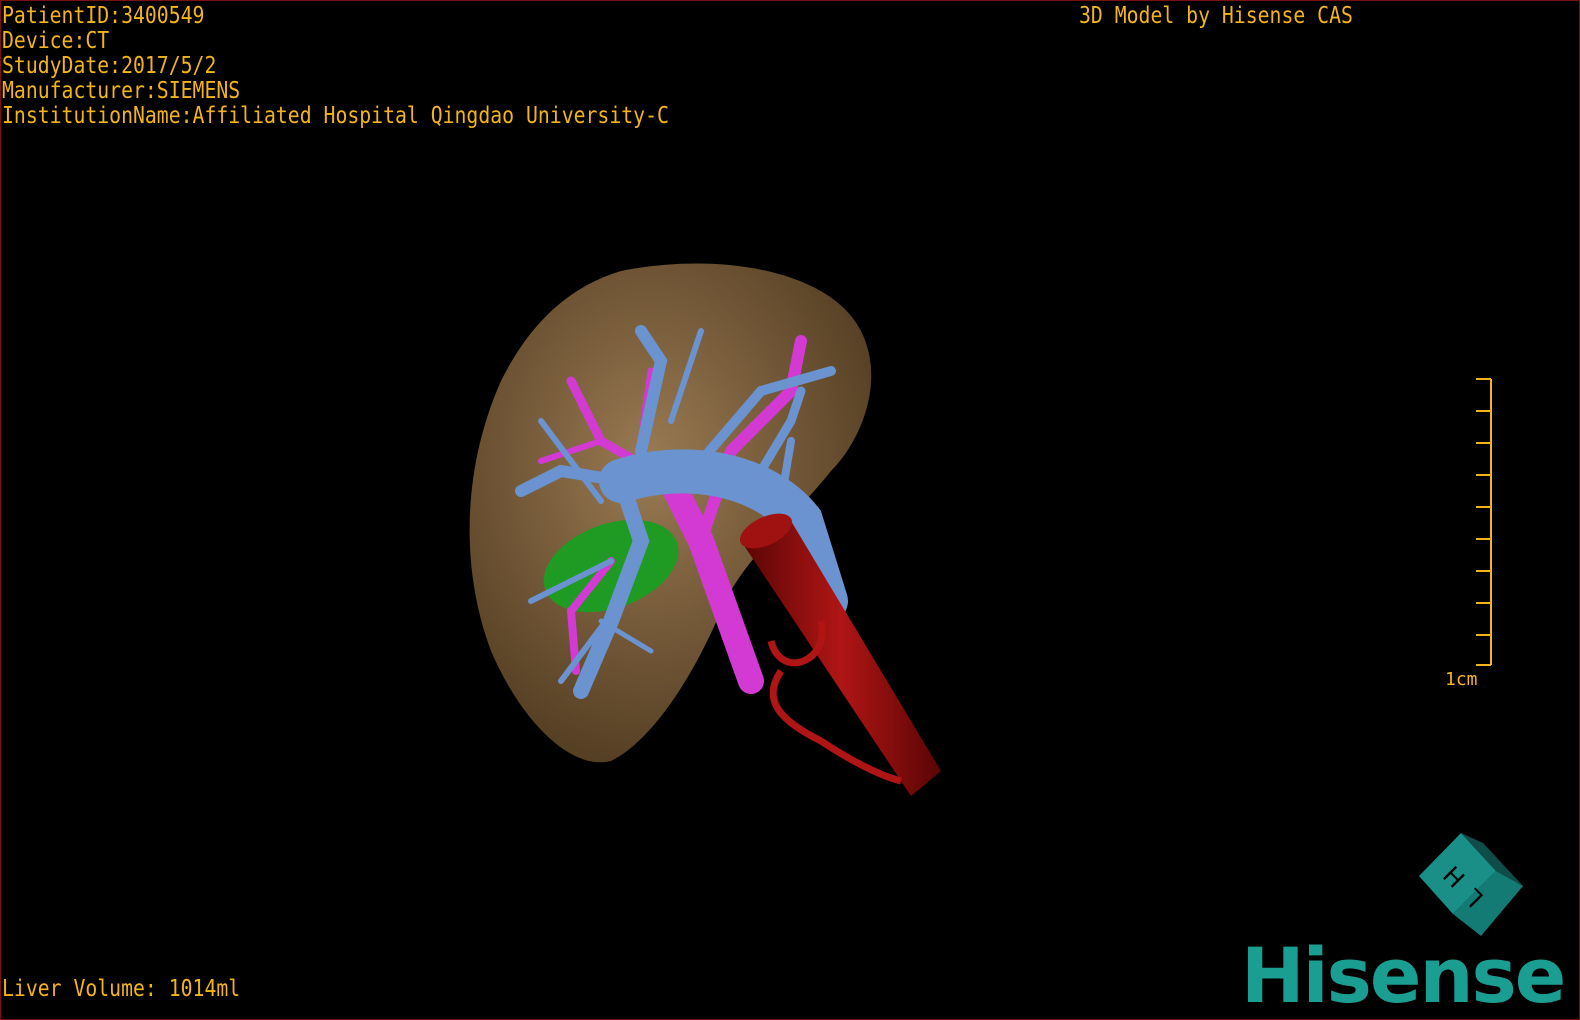 The image size is (1580, 1020). What do you see at coordinates (1461, 679) in the screenshot?
I see `scale-label: 1cm` at bounding box center [1461, 679].